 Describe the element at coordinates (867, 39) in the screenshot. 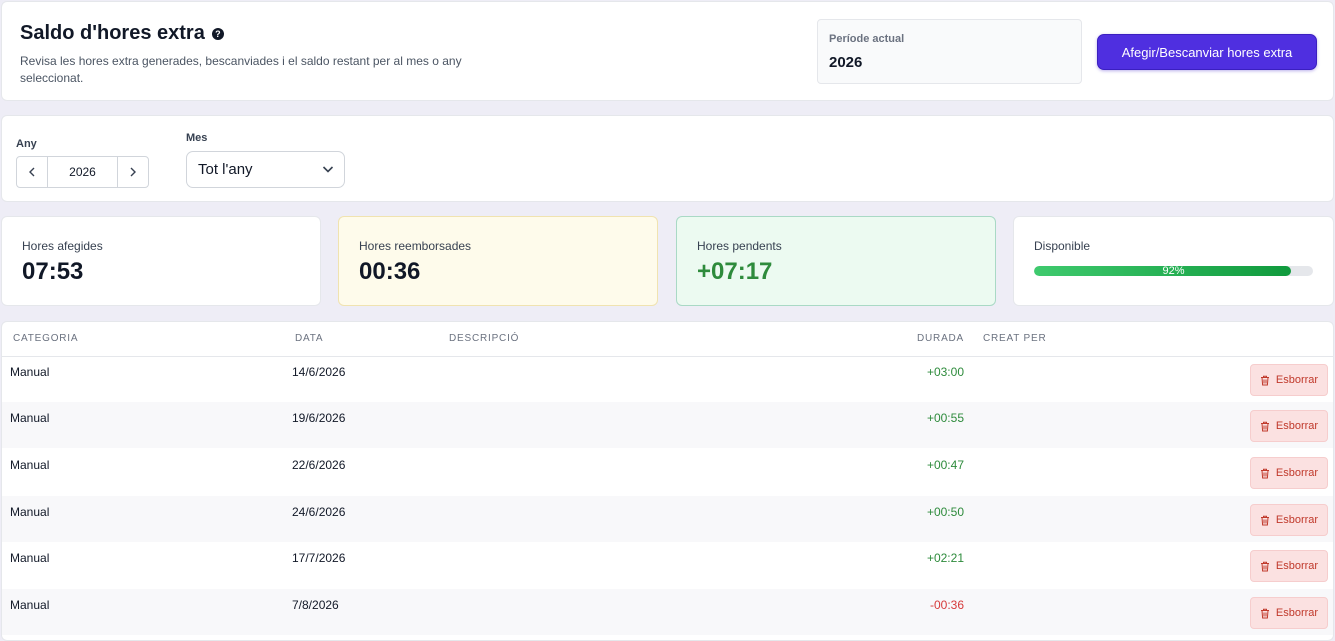

I see `current-period-label: Període actual` at that location.